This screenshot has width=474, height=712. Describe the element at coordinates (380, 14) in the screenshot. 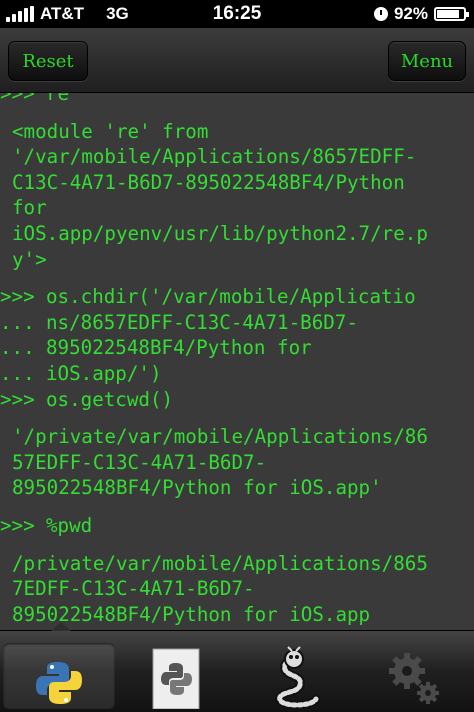

I see `alarm-clock-icon` at that location.